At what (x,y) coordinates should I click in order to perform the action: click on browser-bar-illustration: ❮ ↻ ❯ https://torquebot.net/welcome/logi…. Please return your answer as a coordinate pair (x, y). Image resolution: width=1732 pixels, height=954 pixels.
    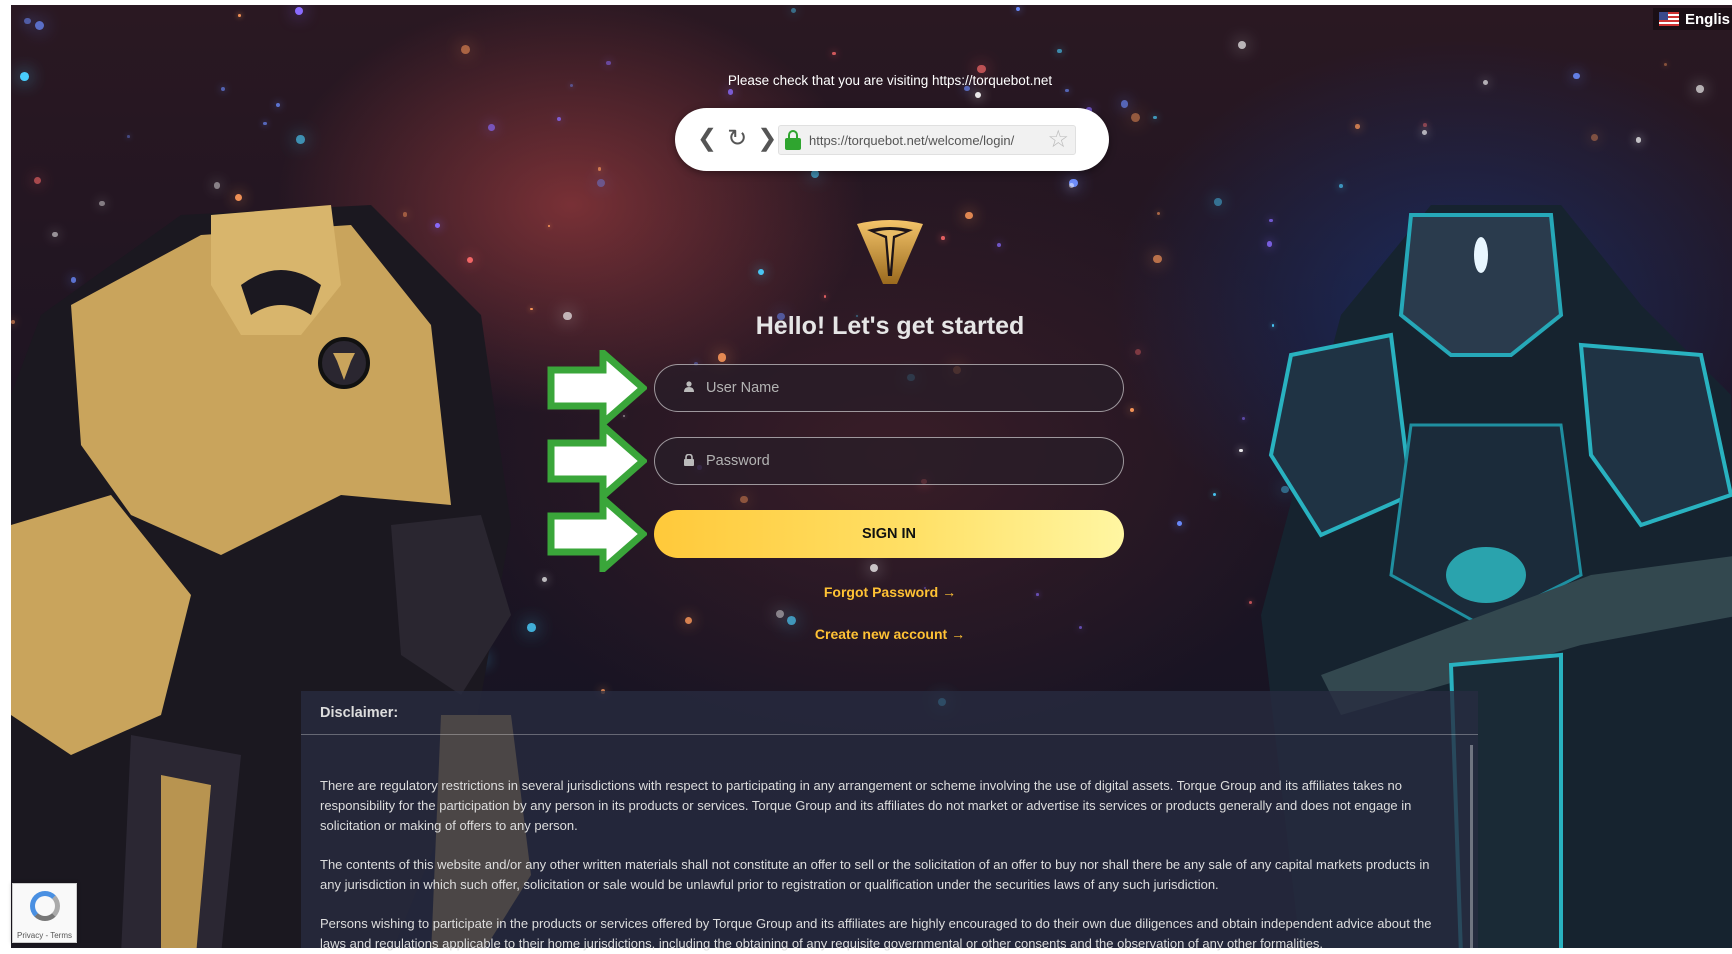
    Looking at the image, I should click on (892, 139).